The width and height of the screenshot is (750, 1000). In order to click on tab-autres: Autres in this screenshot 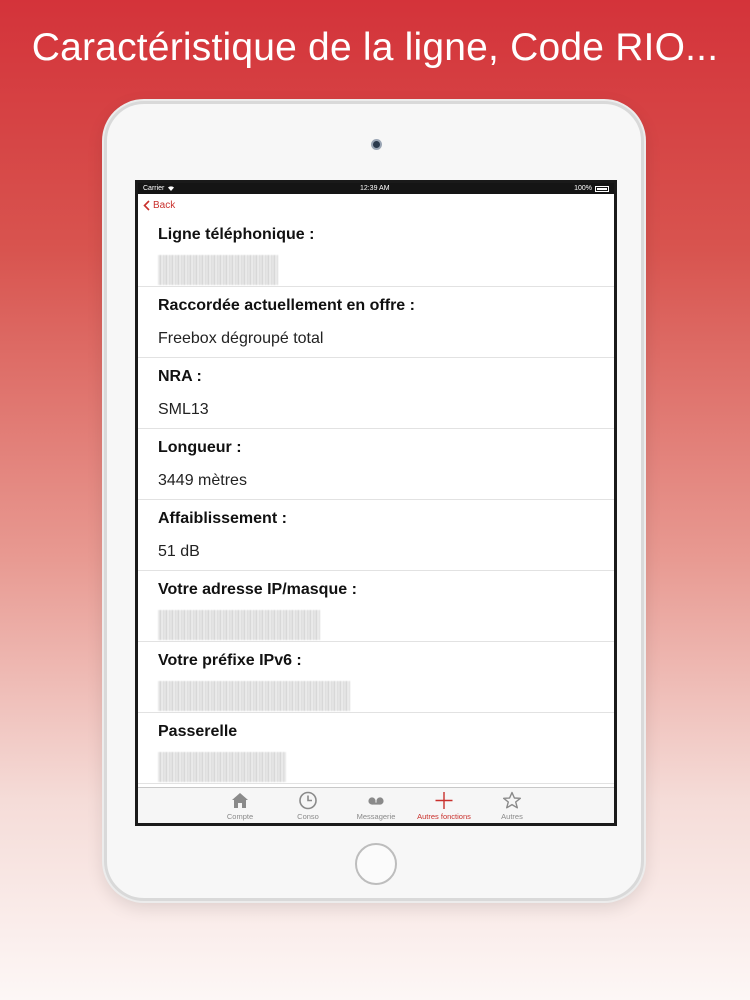, I will do `click(512, 805)`.